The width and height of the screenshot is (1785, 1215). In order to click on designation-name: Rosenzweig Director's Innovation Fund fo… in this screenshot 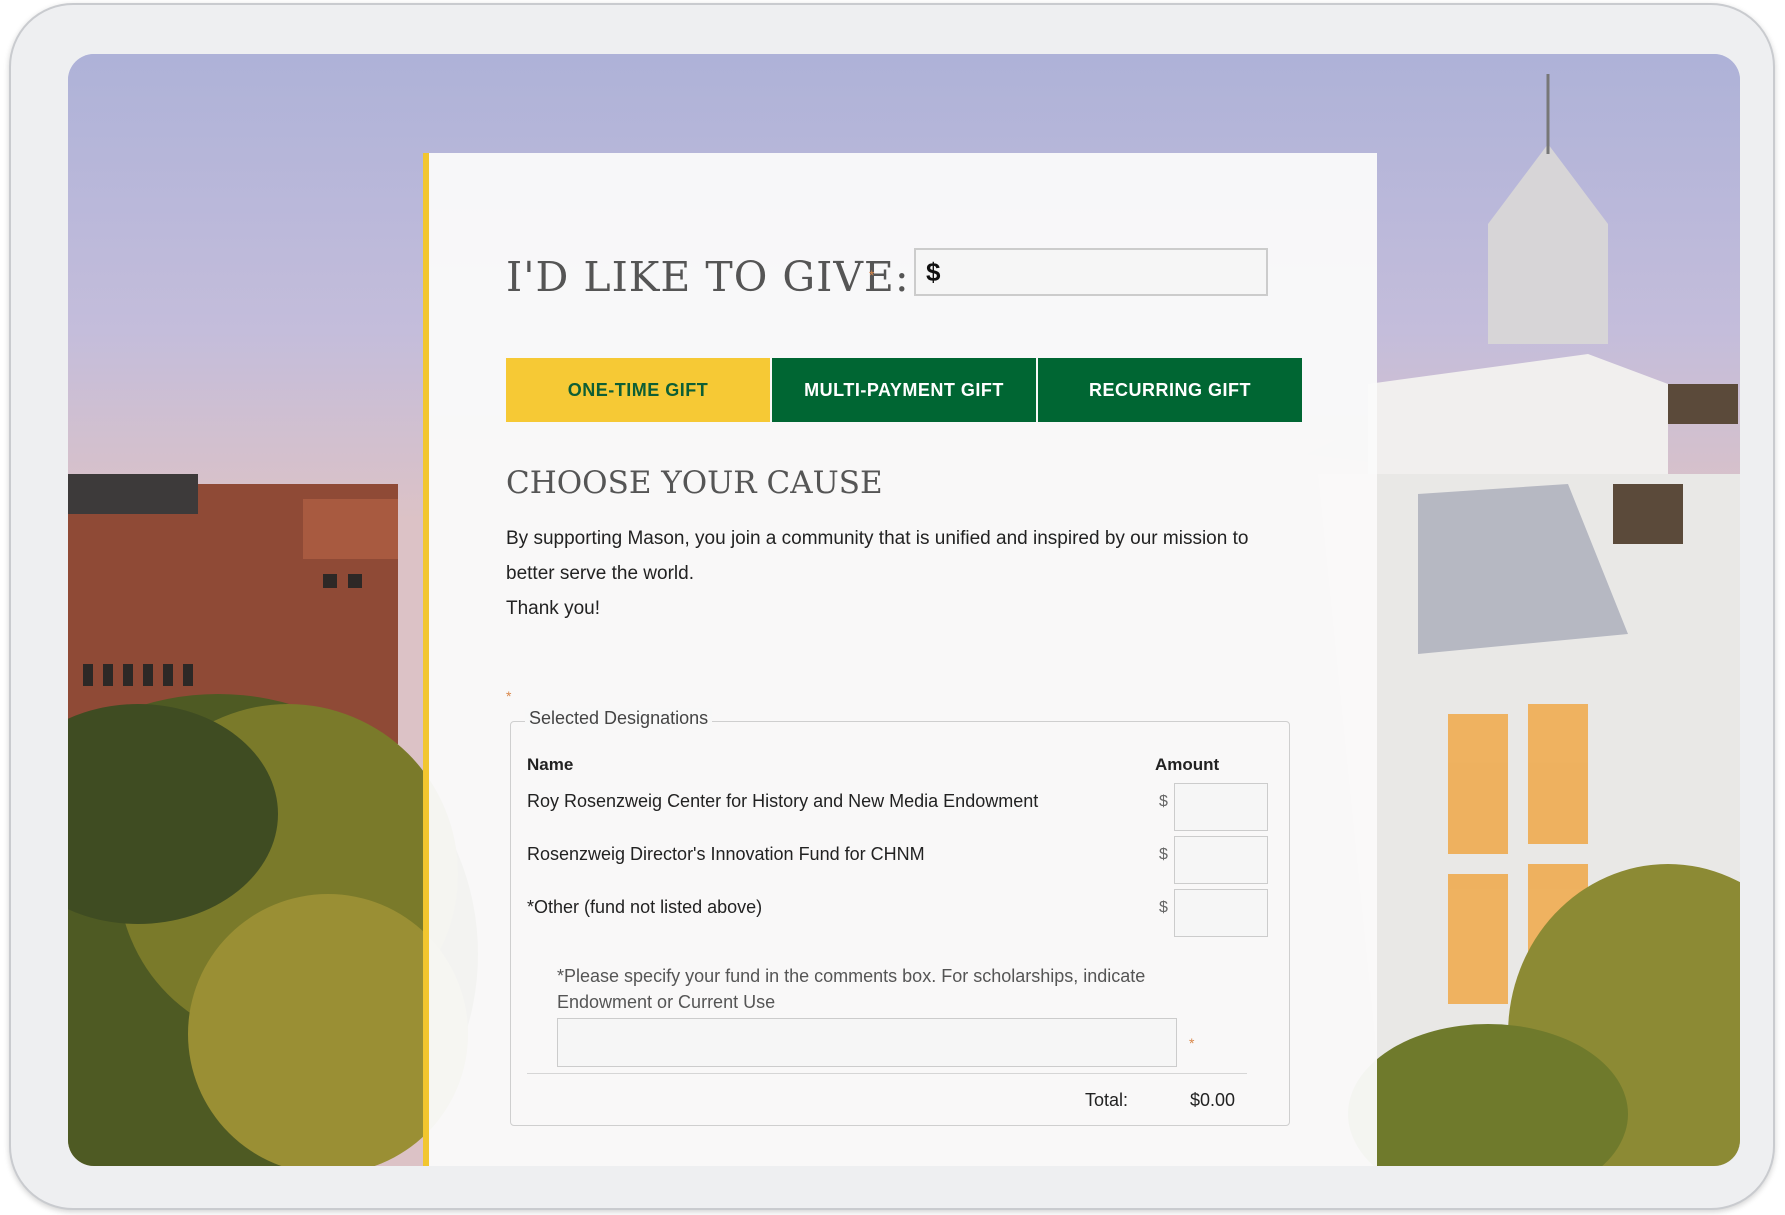, I will do `click(726, 854)`.